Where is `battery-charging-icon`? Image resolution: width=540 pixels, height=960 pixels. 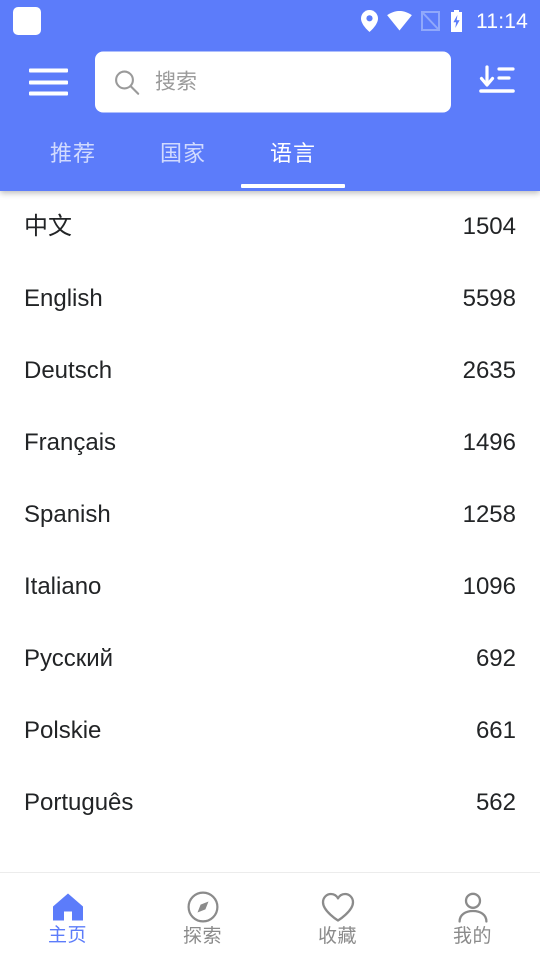 battery-charging-icon is located at coordinates (456, 21).